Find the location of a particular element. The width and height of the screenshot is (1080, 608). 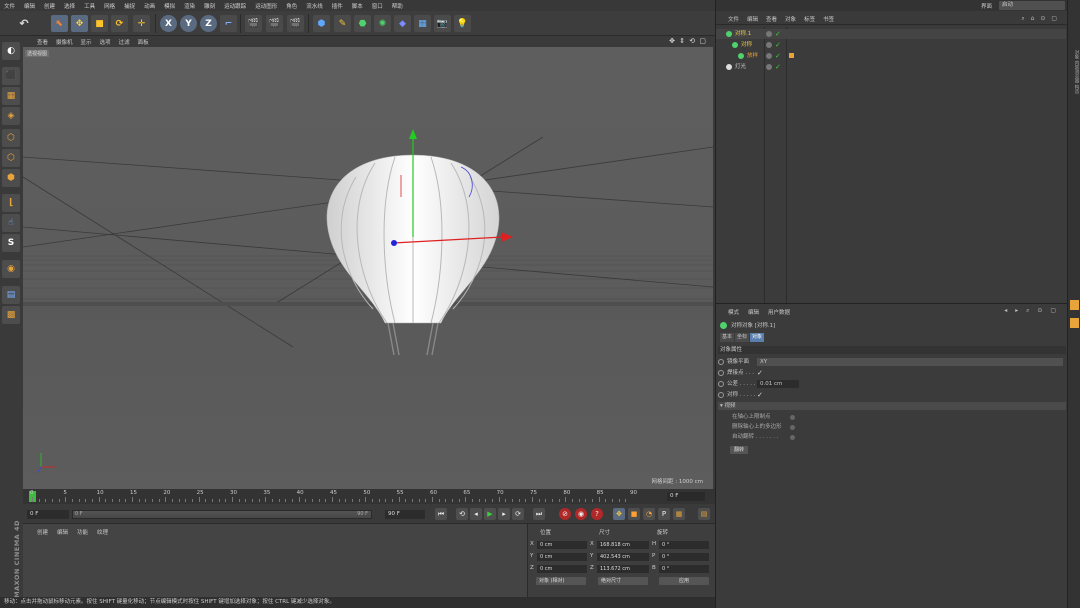

go-to-start-icon: ⏮ is located at coordinates (441, 514).